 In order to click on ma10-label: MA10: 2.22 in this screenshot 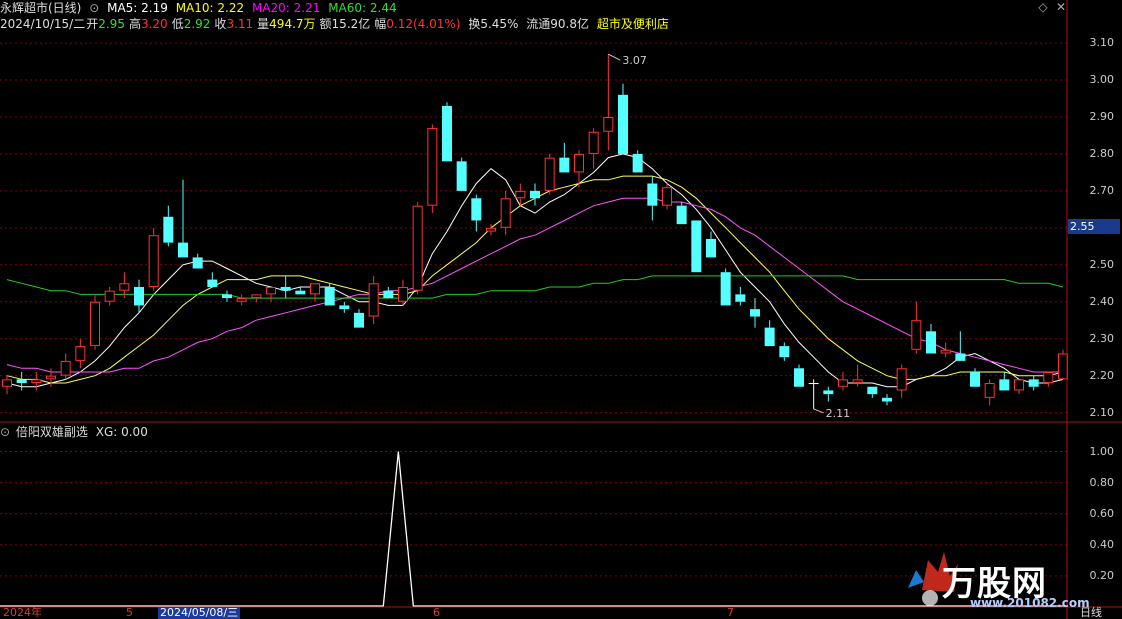, I will do `click(210, 8)`.